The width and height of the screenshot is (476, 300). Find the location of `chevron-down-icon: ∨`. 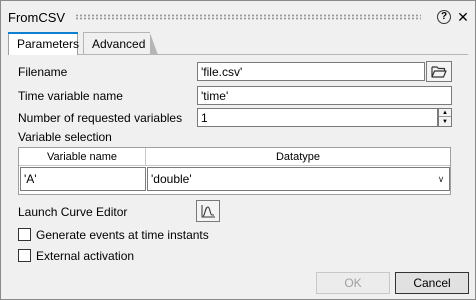

chevron-down-icon: ∨ is located at coordinates (441, 179).